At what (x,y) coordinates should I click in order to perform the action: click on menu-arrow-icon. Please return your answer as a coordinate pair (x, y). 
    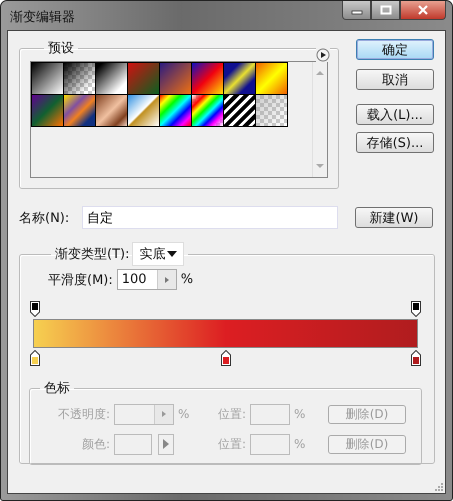
    Looking at the image, I should click on (323, 55).